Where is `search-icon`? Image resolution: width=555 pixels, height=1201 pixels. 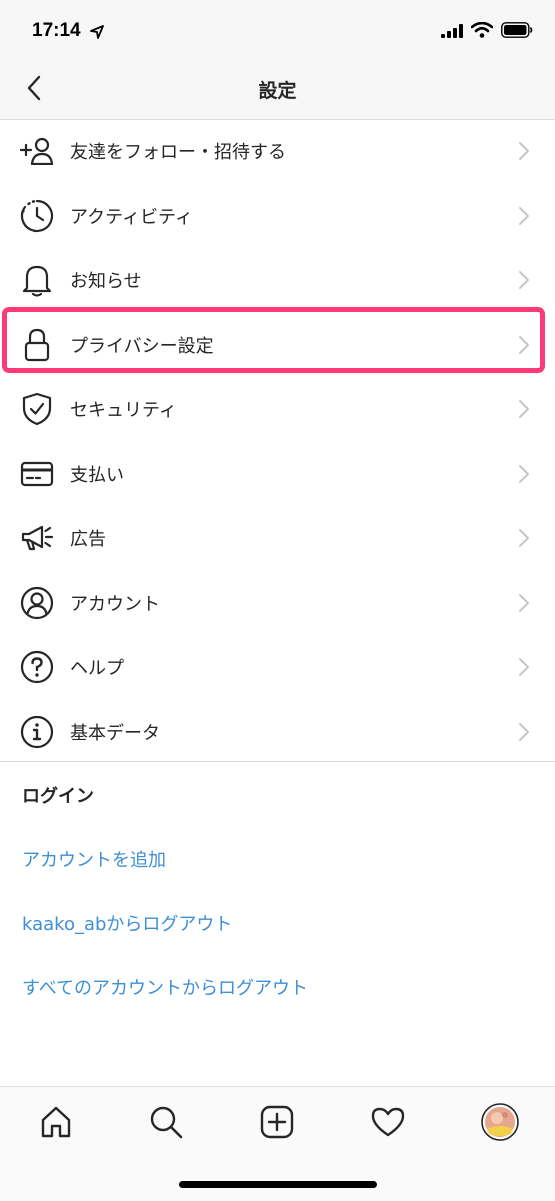
search-icon is located at coordinates (166, 1124).